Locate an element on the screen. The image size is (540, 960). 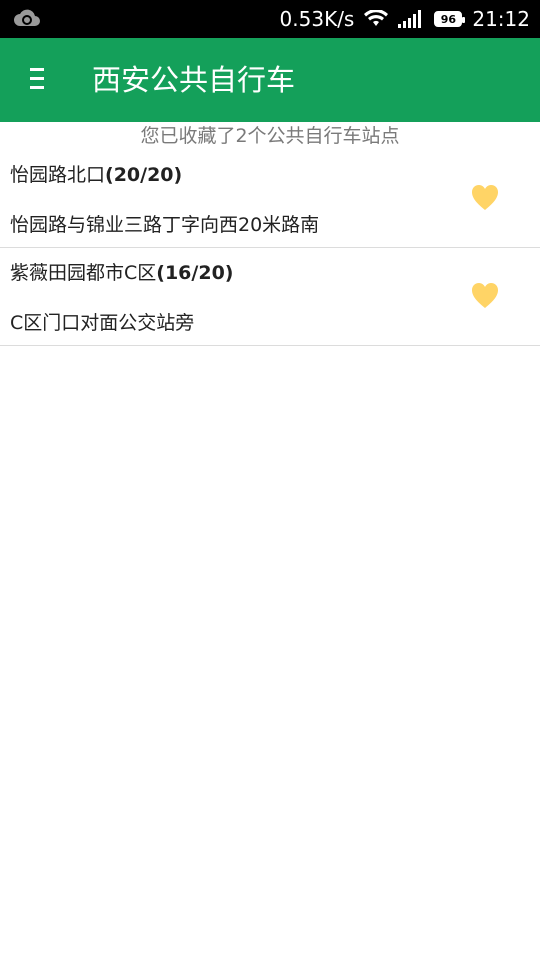
menu-icon is located at coordinates (38, 80).